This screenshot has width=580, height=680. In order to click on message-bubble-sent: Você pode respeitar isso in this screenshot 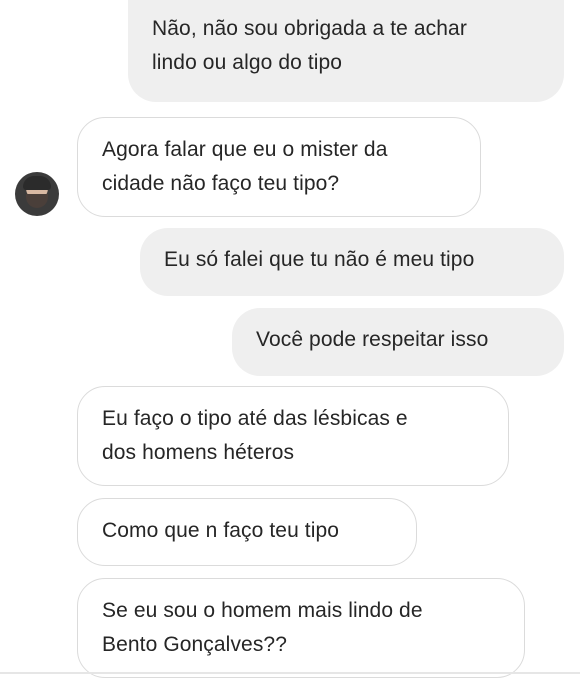, I will do `click(398, 342)`.